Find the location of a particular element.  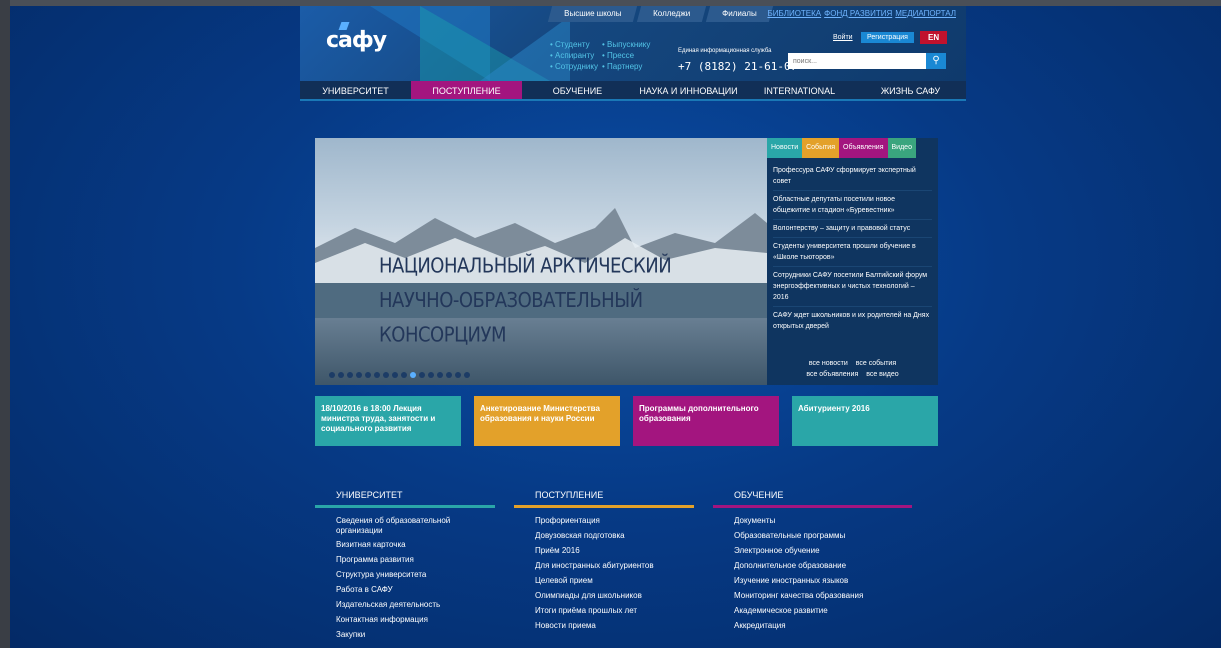

footer-link: Документы is located at coordinates (823, 521).